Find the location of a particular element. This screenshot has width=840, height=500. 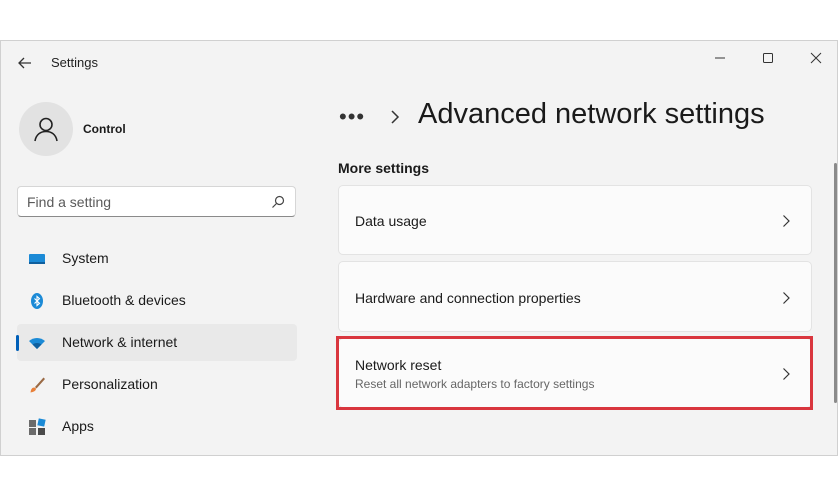

profile-name: Control is located at coordinates (104, 129).